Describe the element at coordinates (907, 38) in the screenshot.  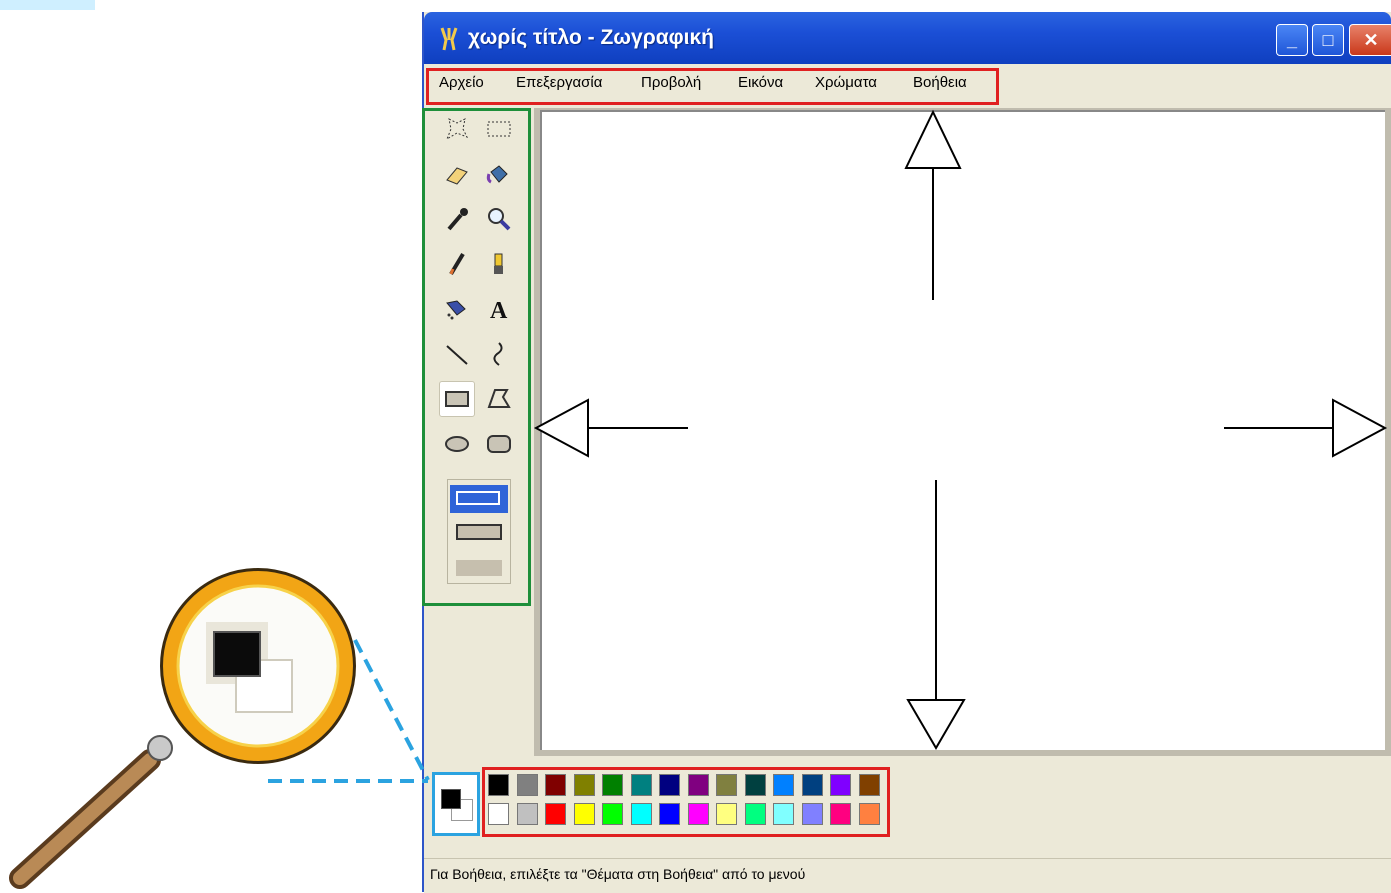
I see `title-bar: χωρίς τίτλο - Ζωγραφική _ □ ✕` at that location.